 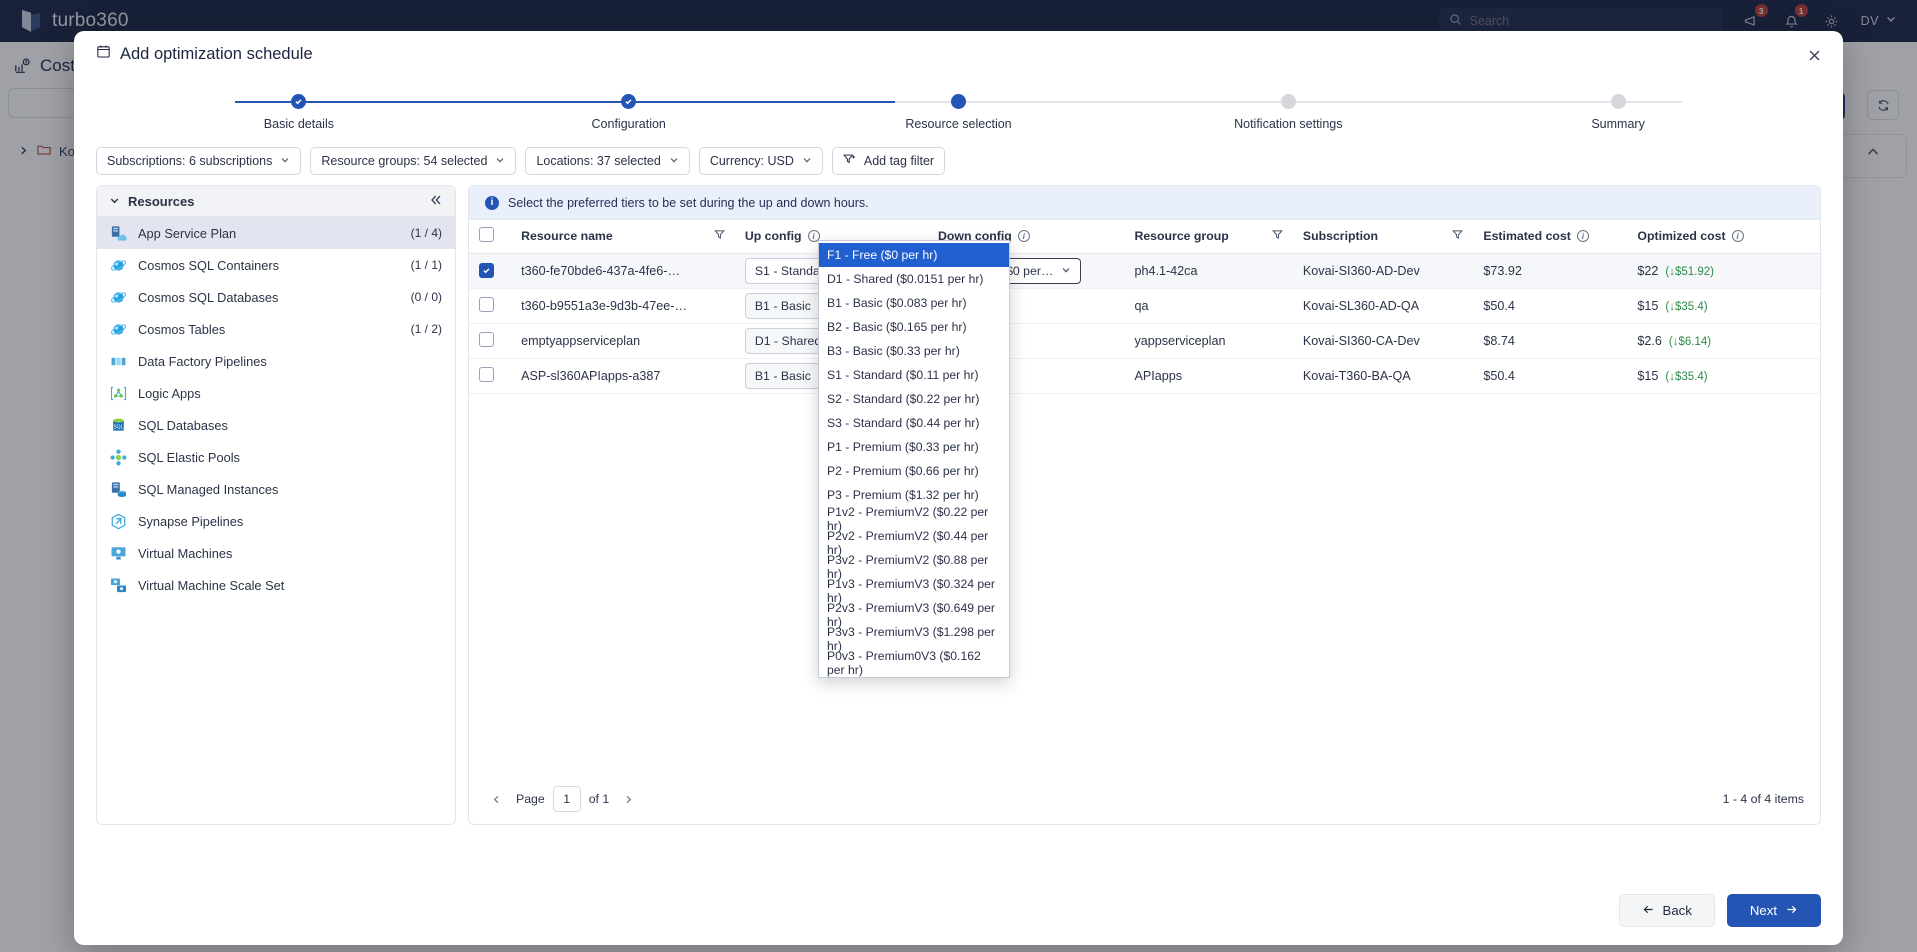 I want to click on sidebar-item-sql-databases: SQL SQL Databases, so click(x=276, y=425).